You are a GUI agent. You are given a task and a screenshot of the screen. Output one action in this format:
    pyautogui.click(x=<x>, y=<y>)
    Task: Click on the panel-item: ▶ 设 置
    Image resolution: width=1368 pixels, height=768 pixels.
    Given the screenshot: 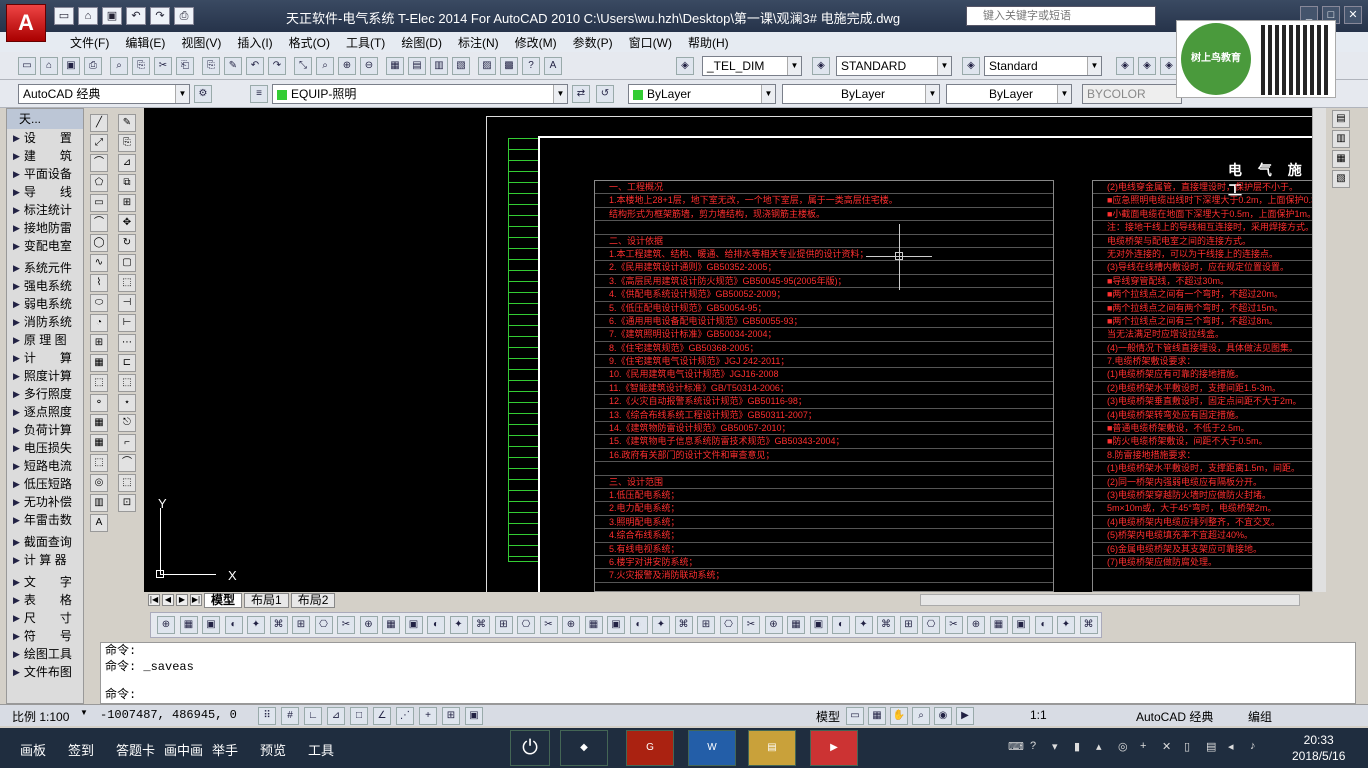 What is the action you would take?
    pyautogui.click(x=45, y=138)
    